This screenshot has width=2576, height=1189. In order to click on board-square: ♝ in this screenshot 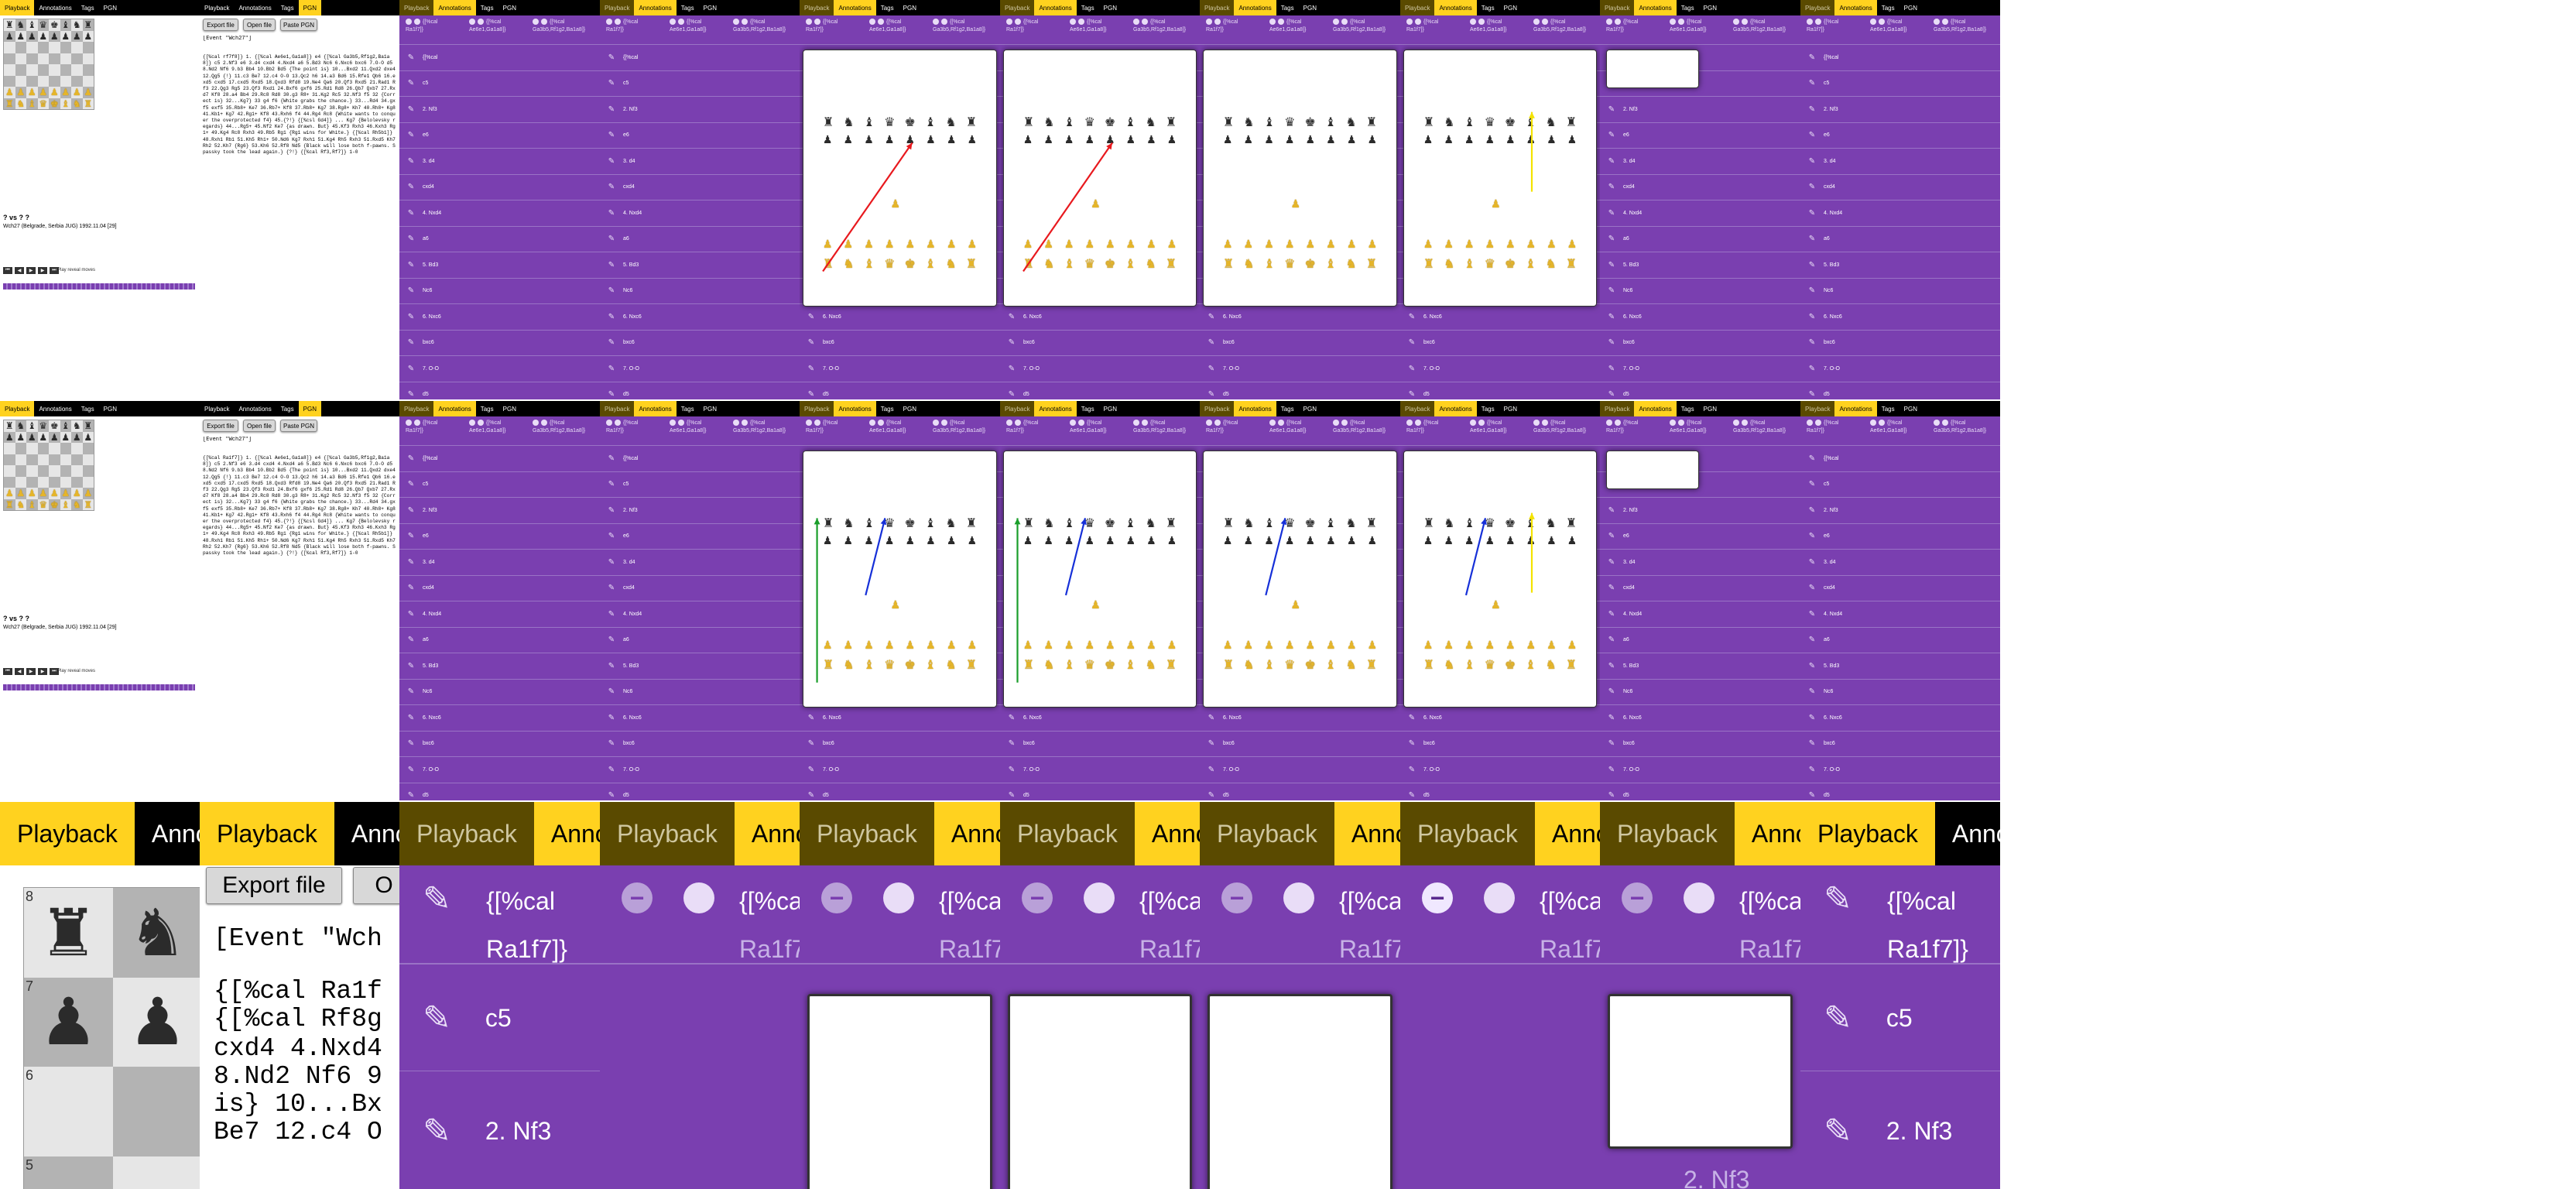, I will do `click(32, 25)`.